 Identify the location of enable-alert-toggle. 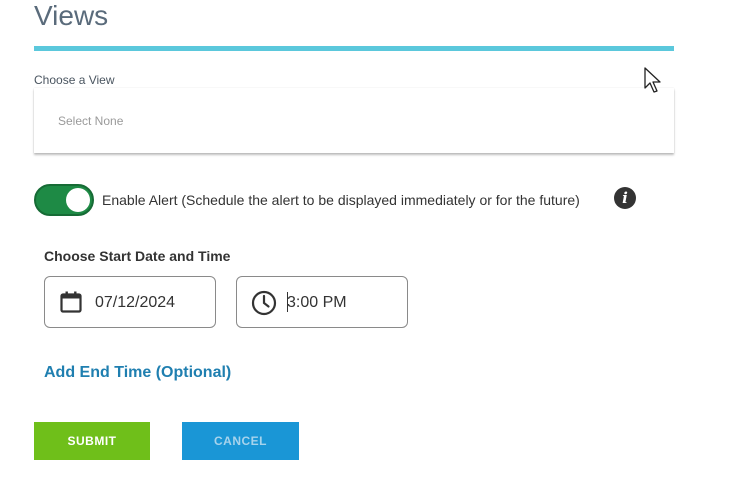
(64, 200).